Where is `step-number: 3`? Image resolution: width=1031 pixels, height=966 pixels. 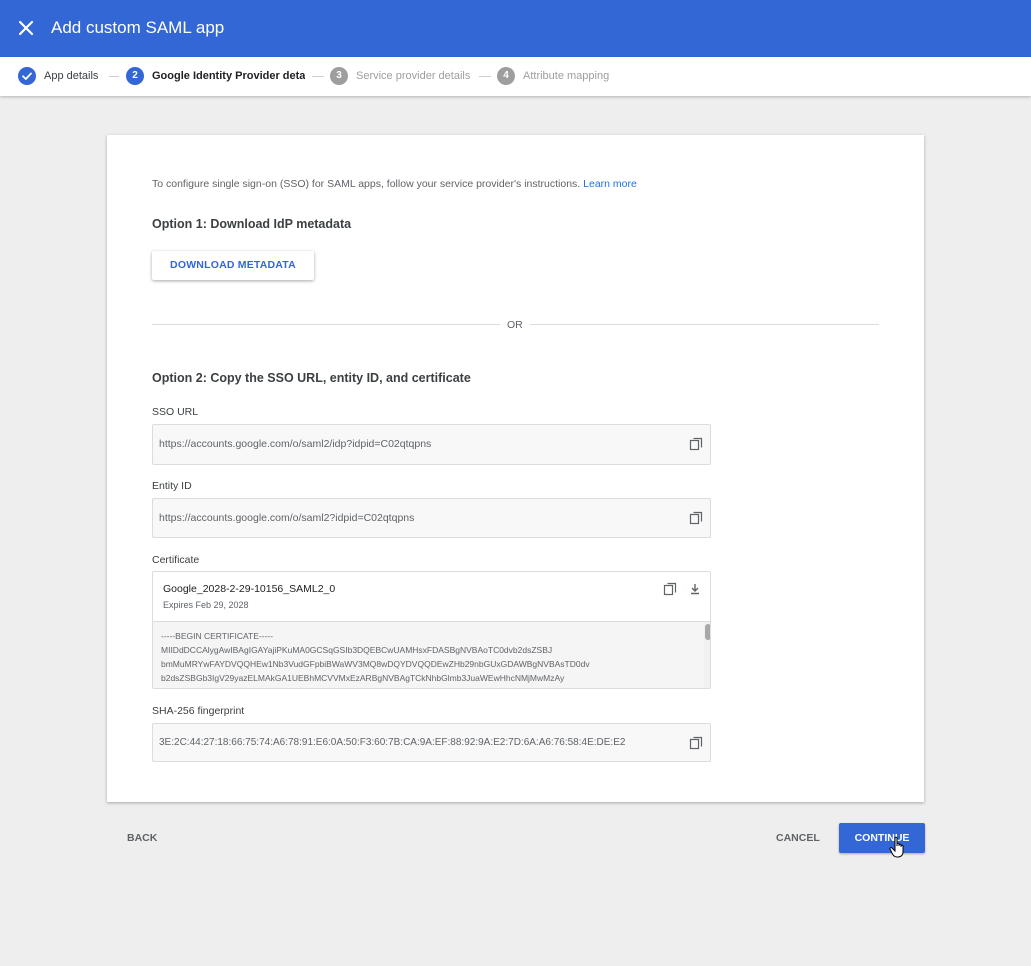
step-number: 3 is located at coordinates (339, 76).